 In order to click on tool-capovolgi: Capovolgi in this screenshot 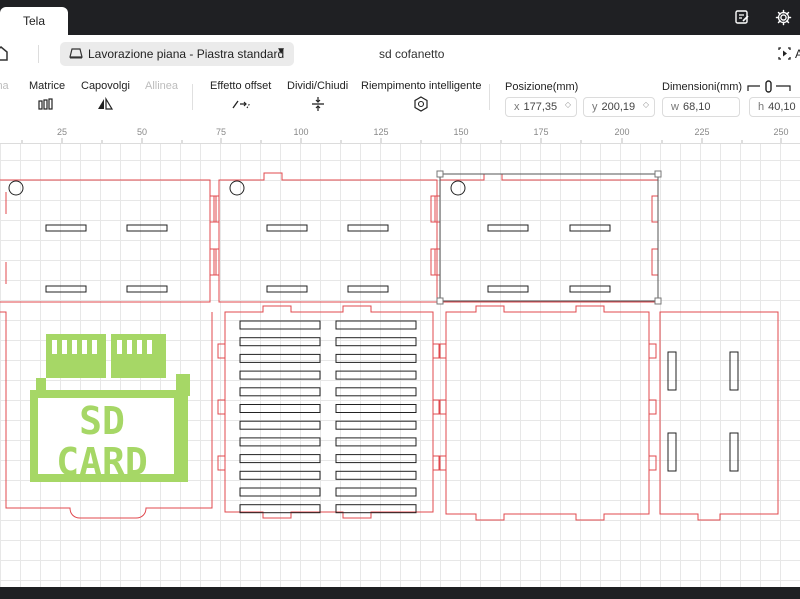, I will do `click(105, 96)`.